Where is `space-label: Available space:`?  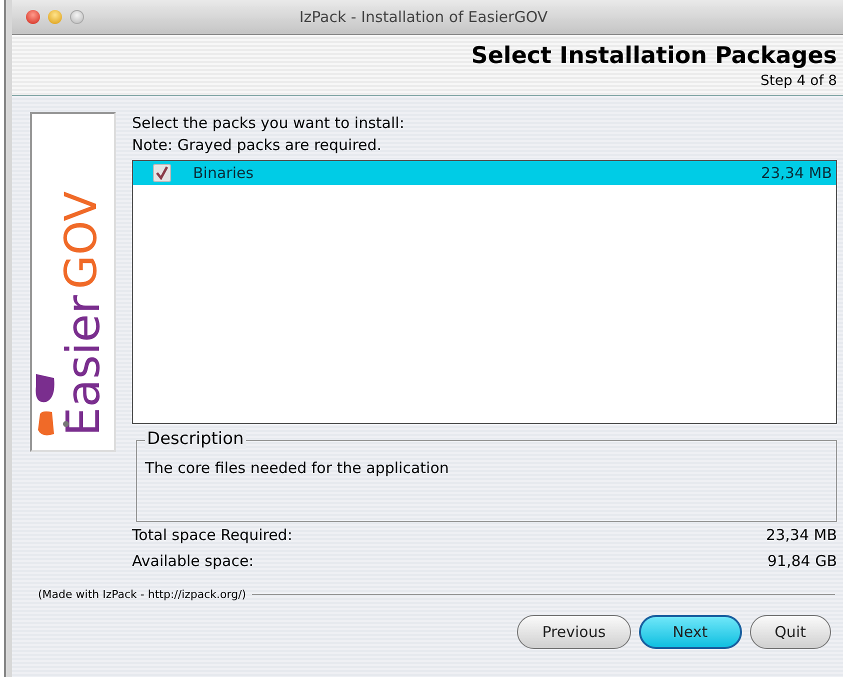 space-label: Available space: is located at coordinates (193, 561).